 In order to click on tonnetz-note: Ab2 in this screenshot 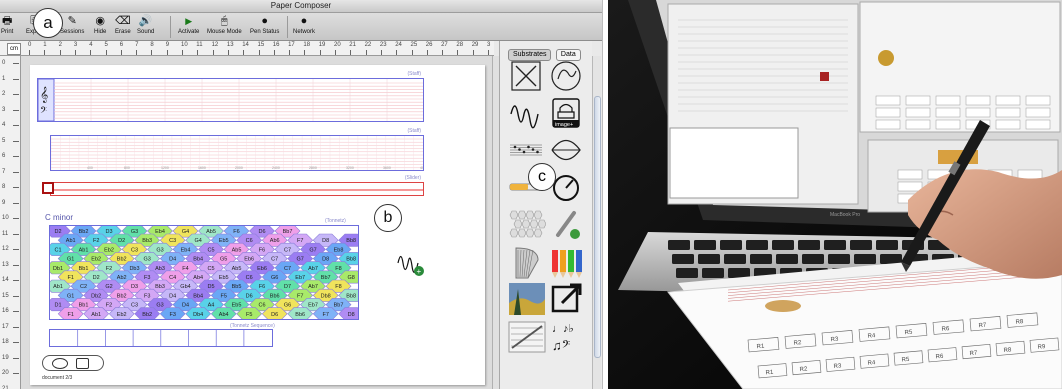, I will do `click(122, 278)`.